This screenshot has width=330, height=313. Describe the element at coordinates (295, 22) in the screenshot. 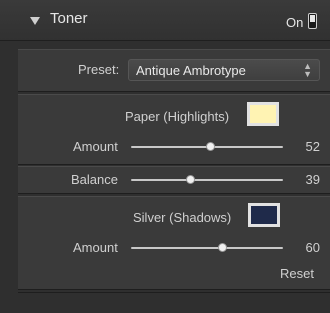

I see `on-label: On` at that location.